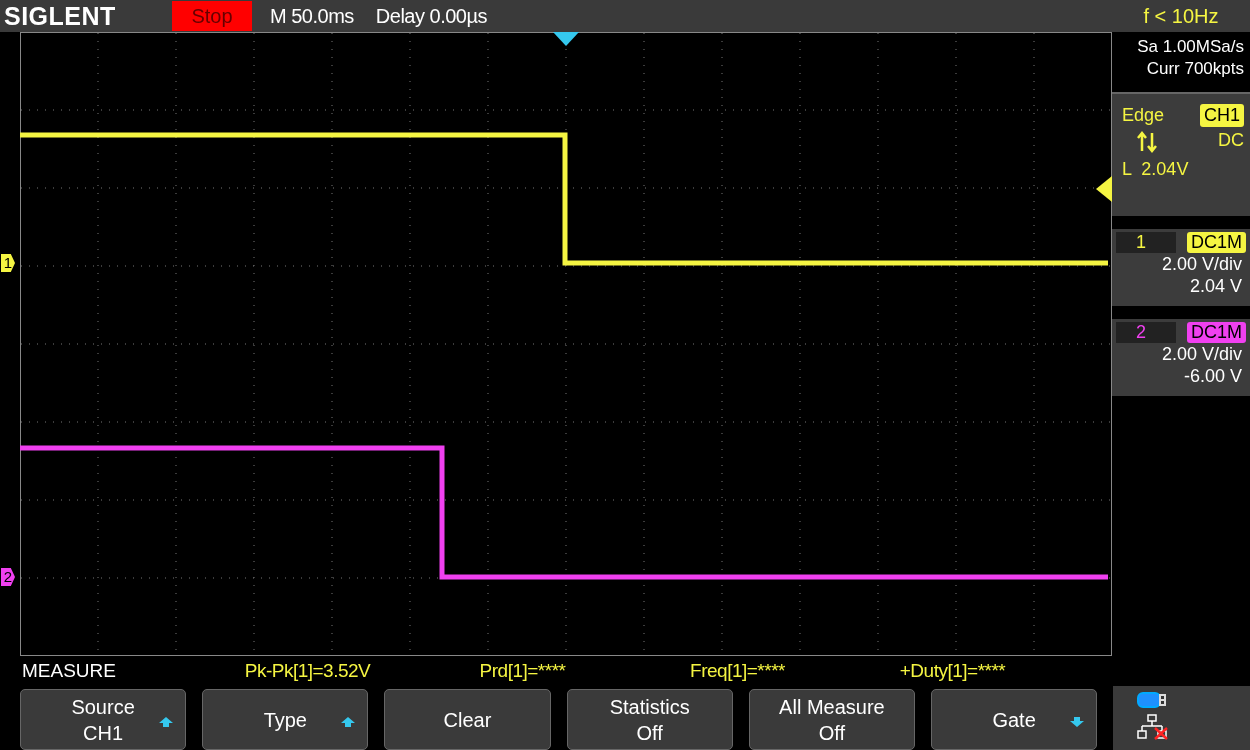 This screenshot has height=750, width=1250. I want to click on trigger-type: Edge, so click(1143, 115).